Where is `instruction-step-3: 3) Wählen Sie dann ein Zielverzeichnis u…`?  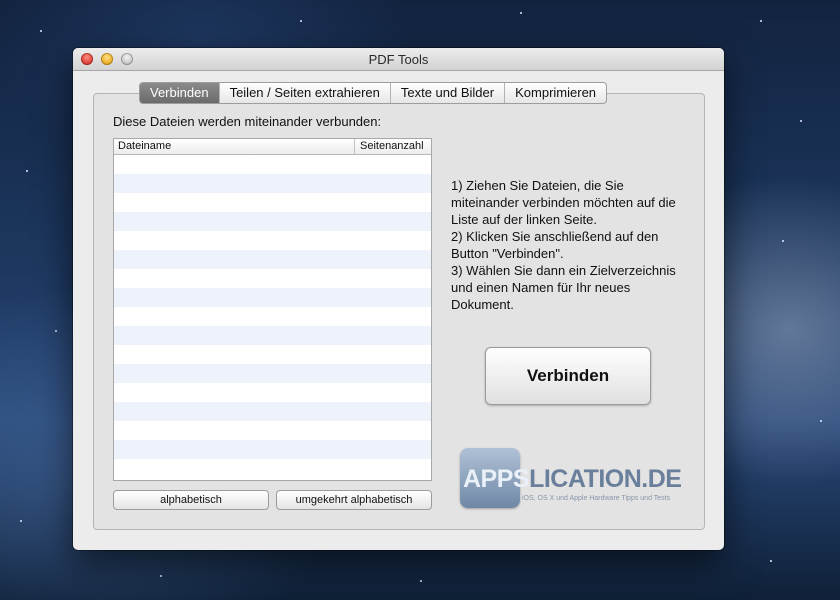 instruction-step-3: 3) Wählen Sie dann ein Zielverzeichnis u… is located at coordinates (563, 287).